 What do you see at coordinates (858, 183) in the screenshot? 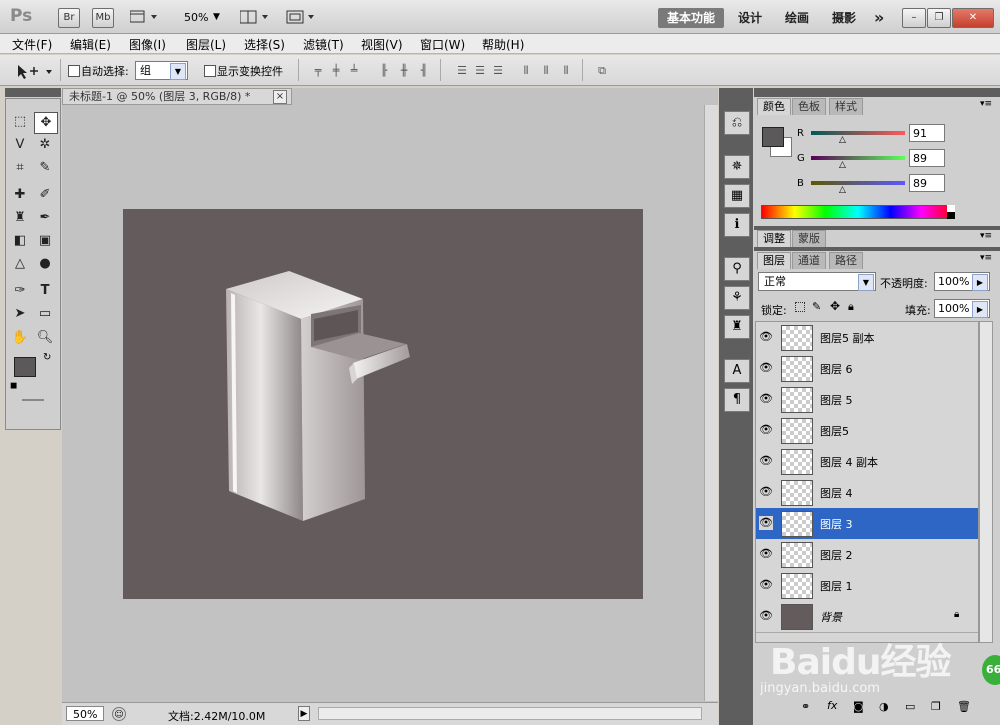
I see `channel-b-slider` at bounding box center [858, 183].